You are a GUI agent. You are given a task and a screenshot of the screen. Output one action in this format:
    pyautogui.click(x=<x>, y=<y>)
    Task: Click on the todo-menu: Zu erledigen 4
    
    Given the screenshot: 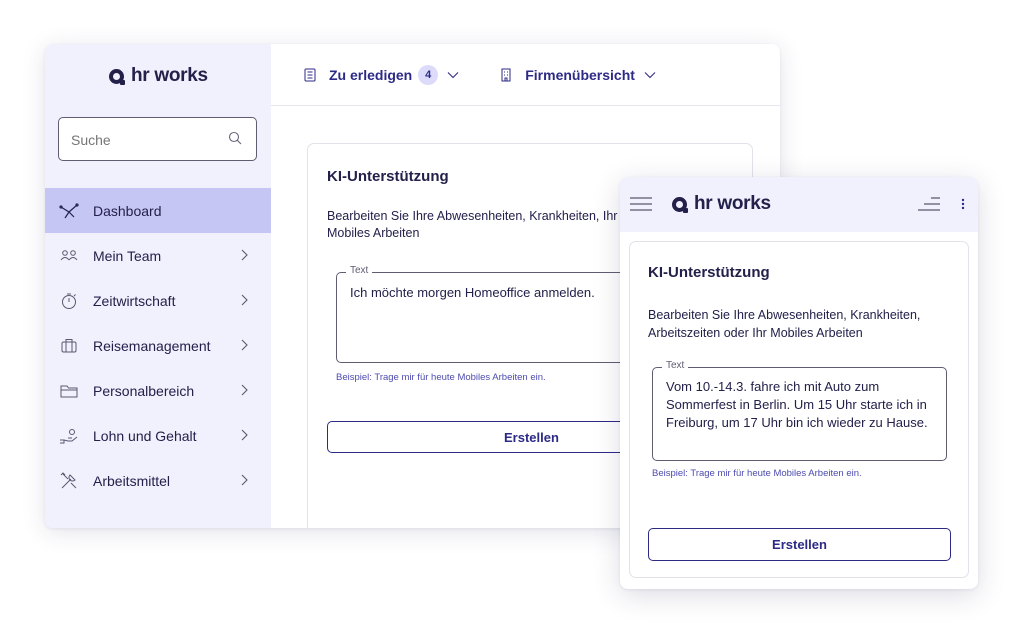 What is the action you would take?
    pyautogui.click(x=381, y=74)
    